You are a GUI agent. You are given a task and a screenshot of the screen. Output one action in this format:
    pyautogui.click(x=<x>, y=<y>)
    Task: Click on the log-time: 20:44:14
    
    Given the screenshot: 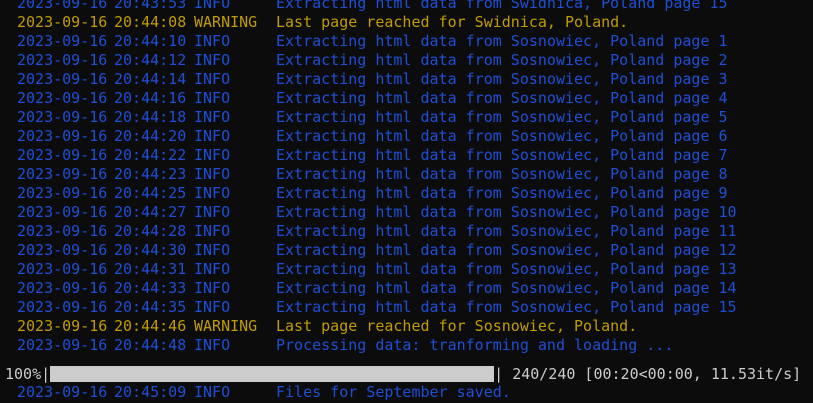 What is the action you would take?
    pyautogui.click(x=150, y=79)
    